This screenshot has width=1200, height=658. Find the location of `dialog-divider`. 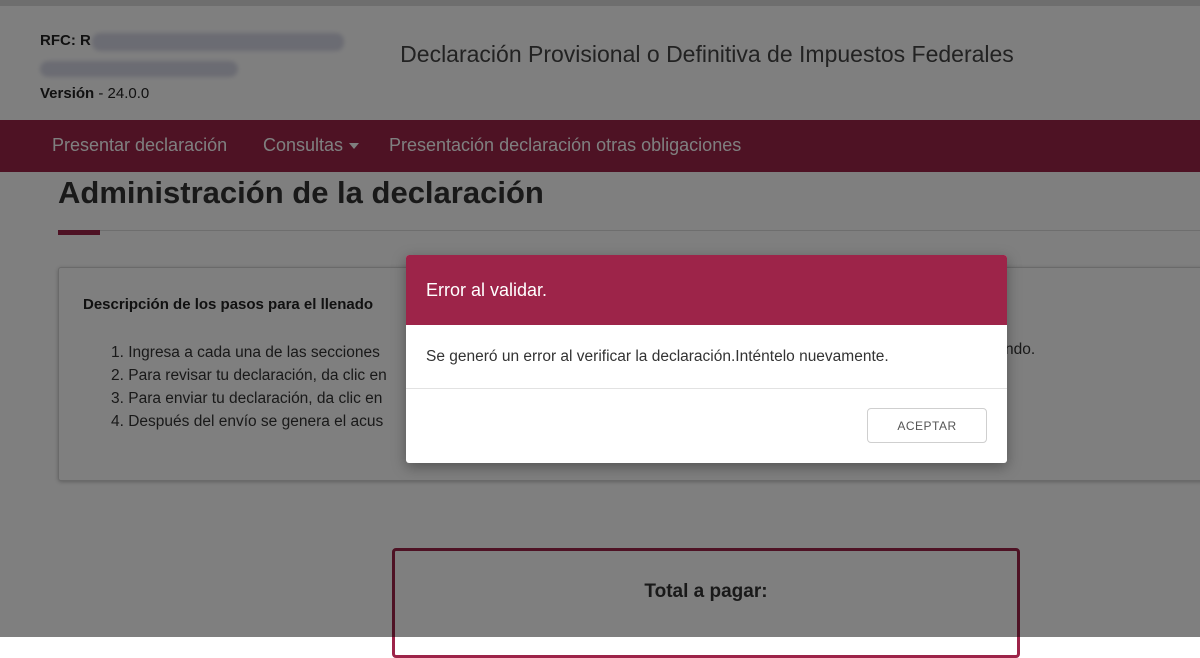

dialog-divider is located at coordinates (706, 388).